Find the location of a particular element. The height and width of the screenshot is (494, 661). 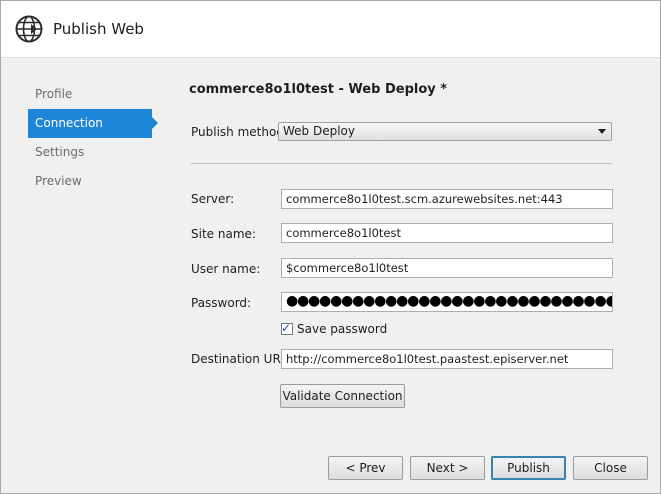

globe-publish-icon is located at coordinates (29, 29).